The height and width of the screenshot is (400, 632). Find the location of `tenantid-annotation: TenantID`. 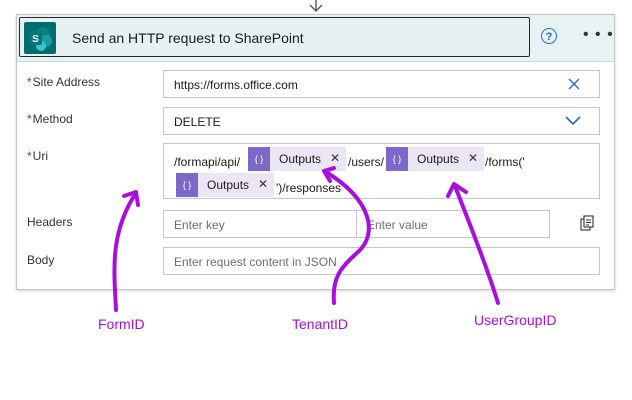

tenantid-annotation: TenantID is located at coordinates (320, 324).